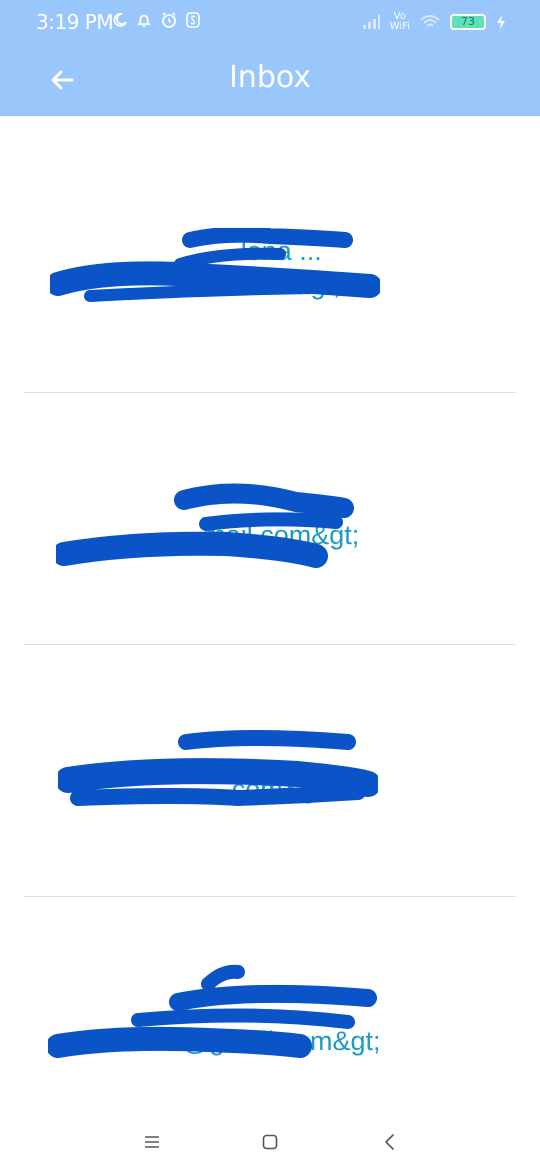 Image resolution: width=540 pixels, height=1170 pixels. I want to click on charging-icon, so click(501, 22).